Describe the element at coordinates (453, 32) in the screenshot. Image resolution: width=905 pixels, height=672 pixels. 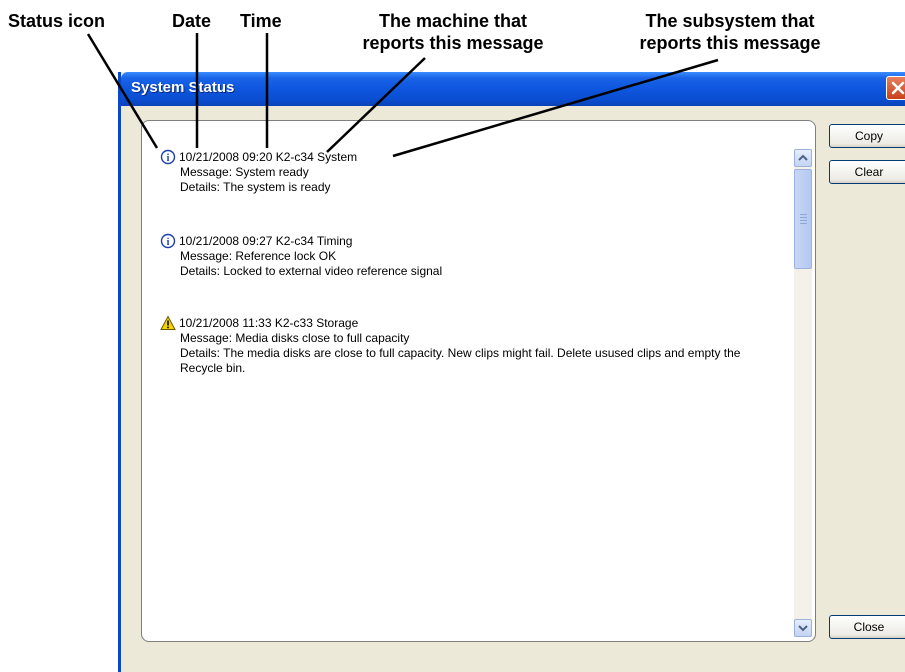
I see `callout-machine: The machine that reports this message` at that location.